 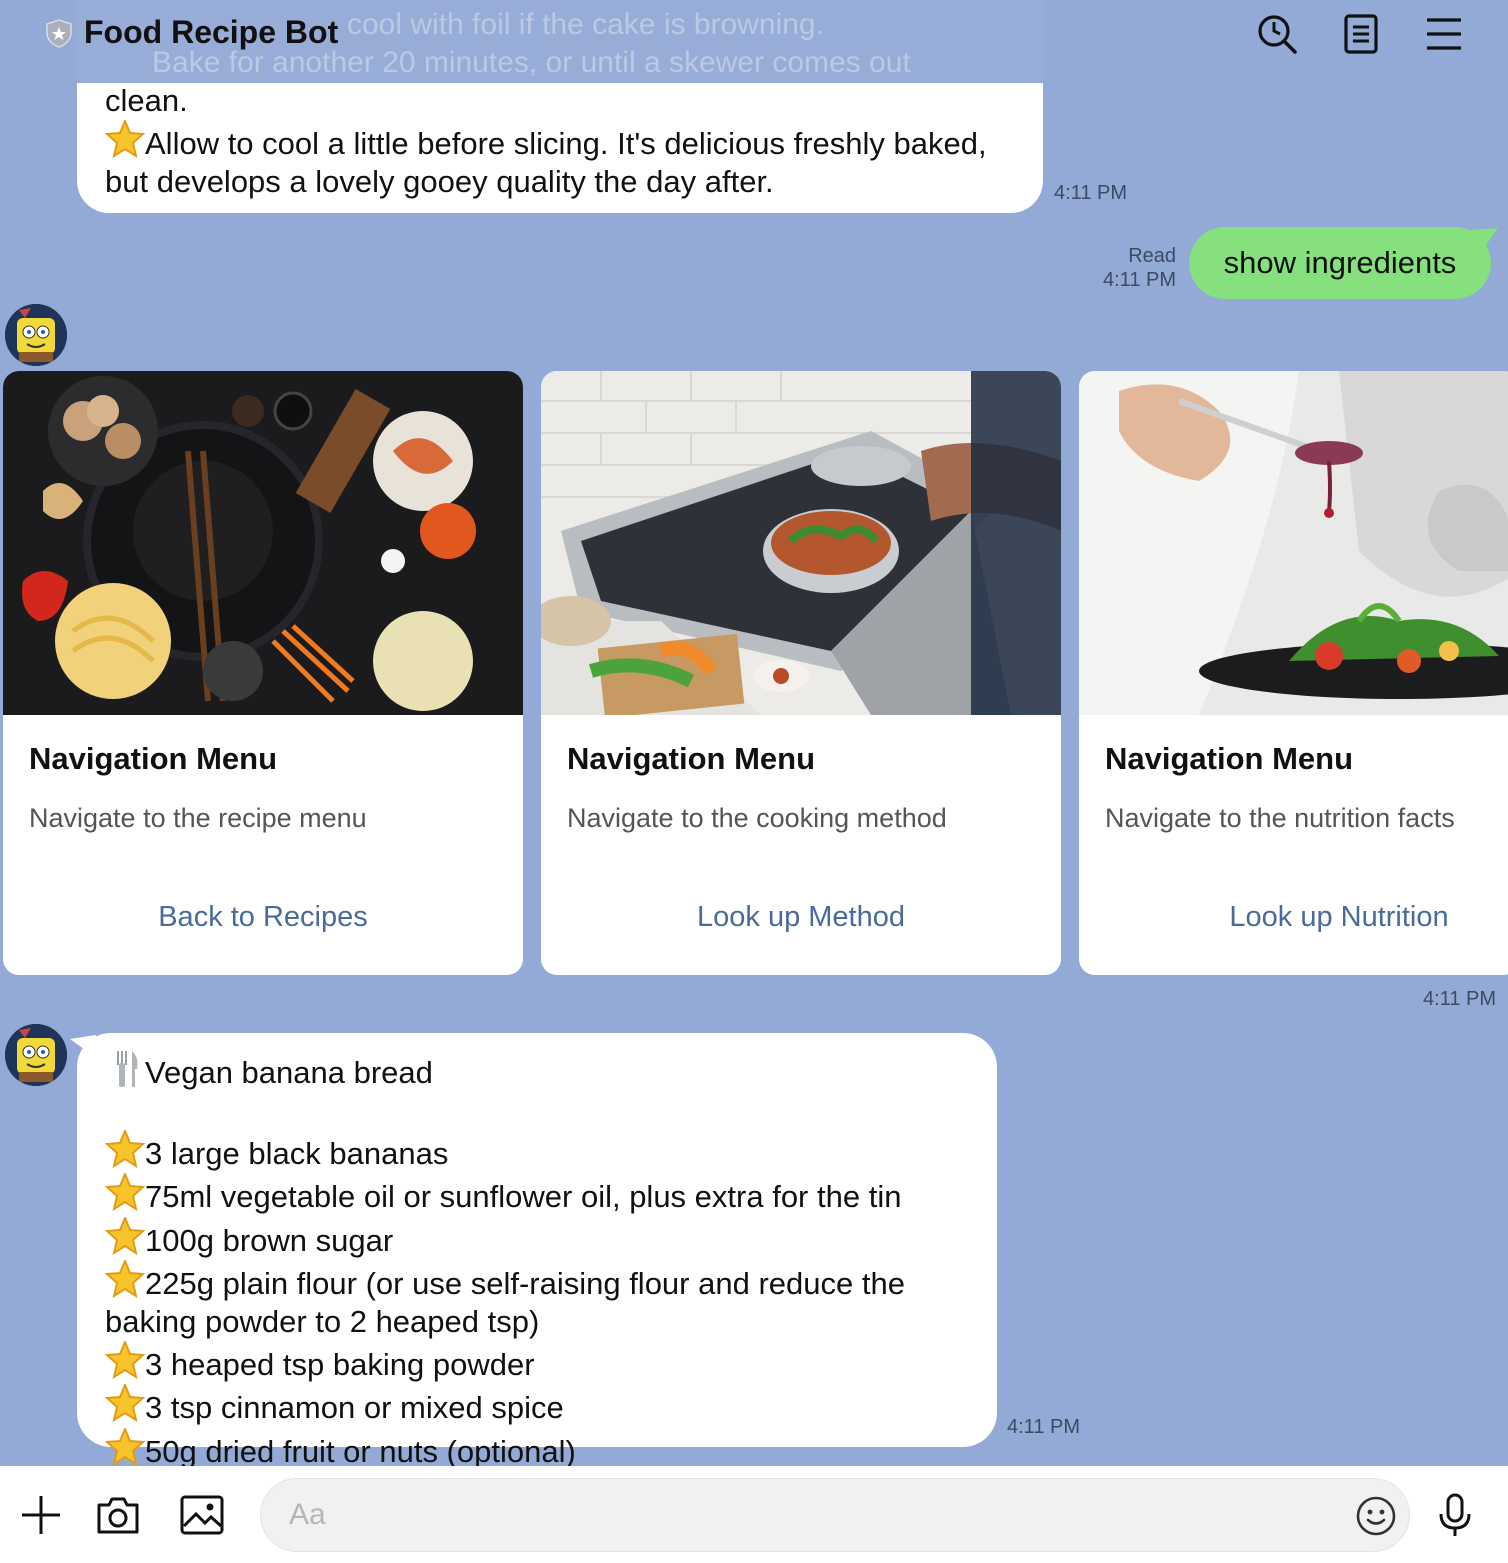 I want to click on ingredient-text: 100g brown sugar, so click(x=269, y=1240).